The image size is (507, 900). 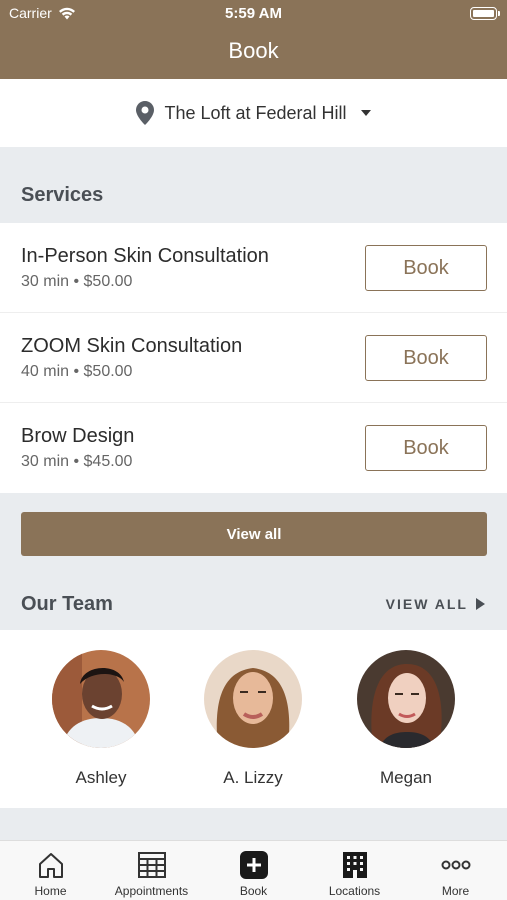 What do you see at coordinates (77, 371) in the screenshot?
I see `service-meta: 40 min • $50.00` at bounding box center [77, 371].